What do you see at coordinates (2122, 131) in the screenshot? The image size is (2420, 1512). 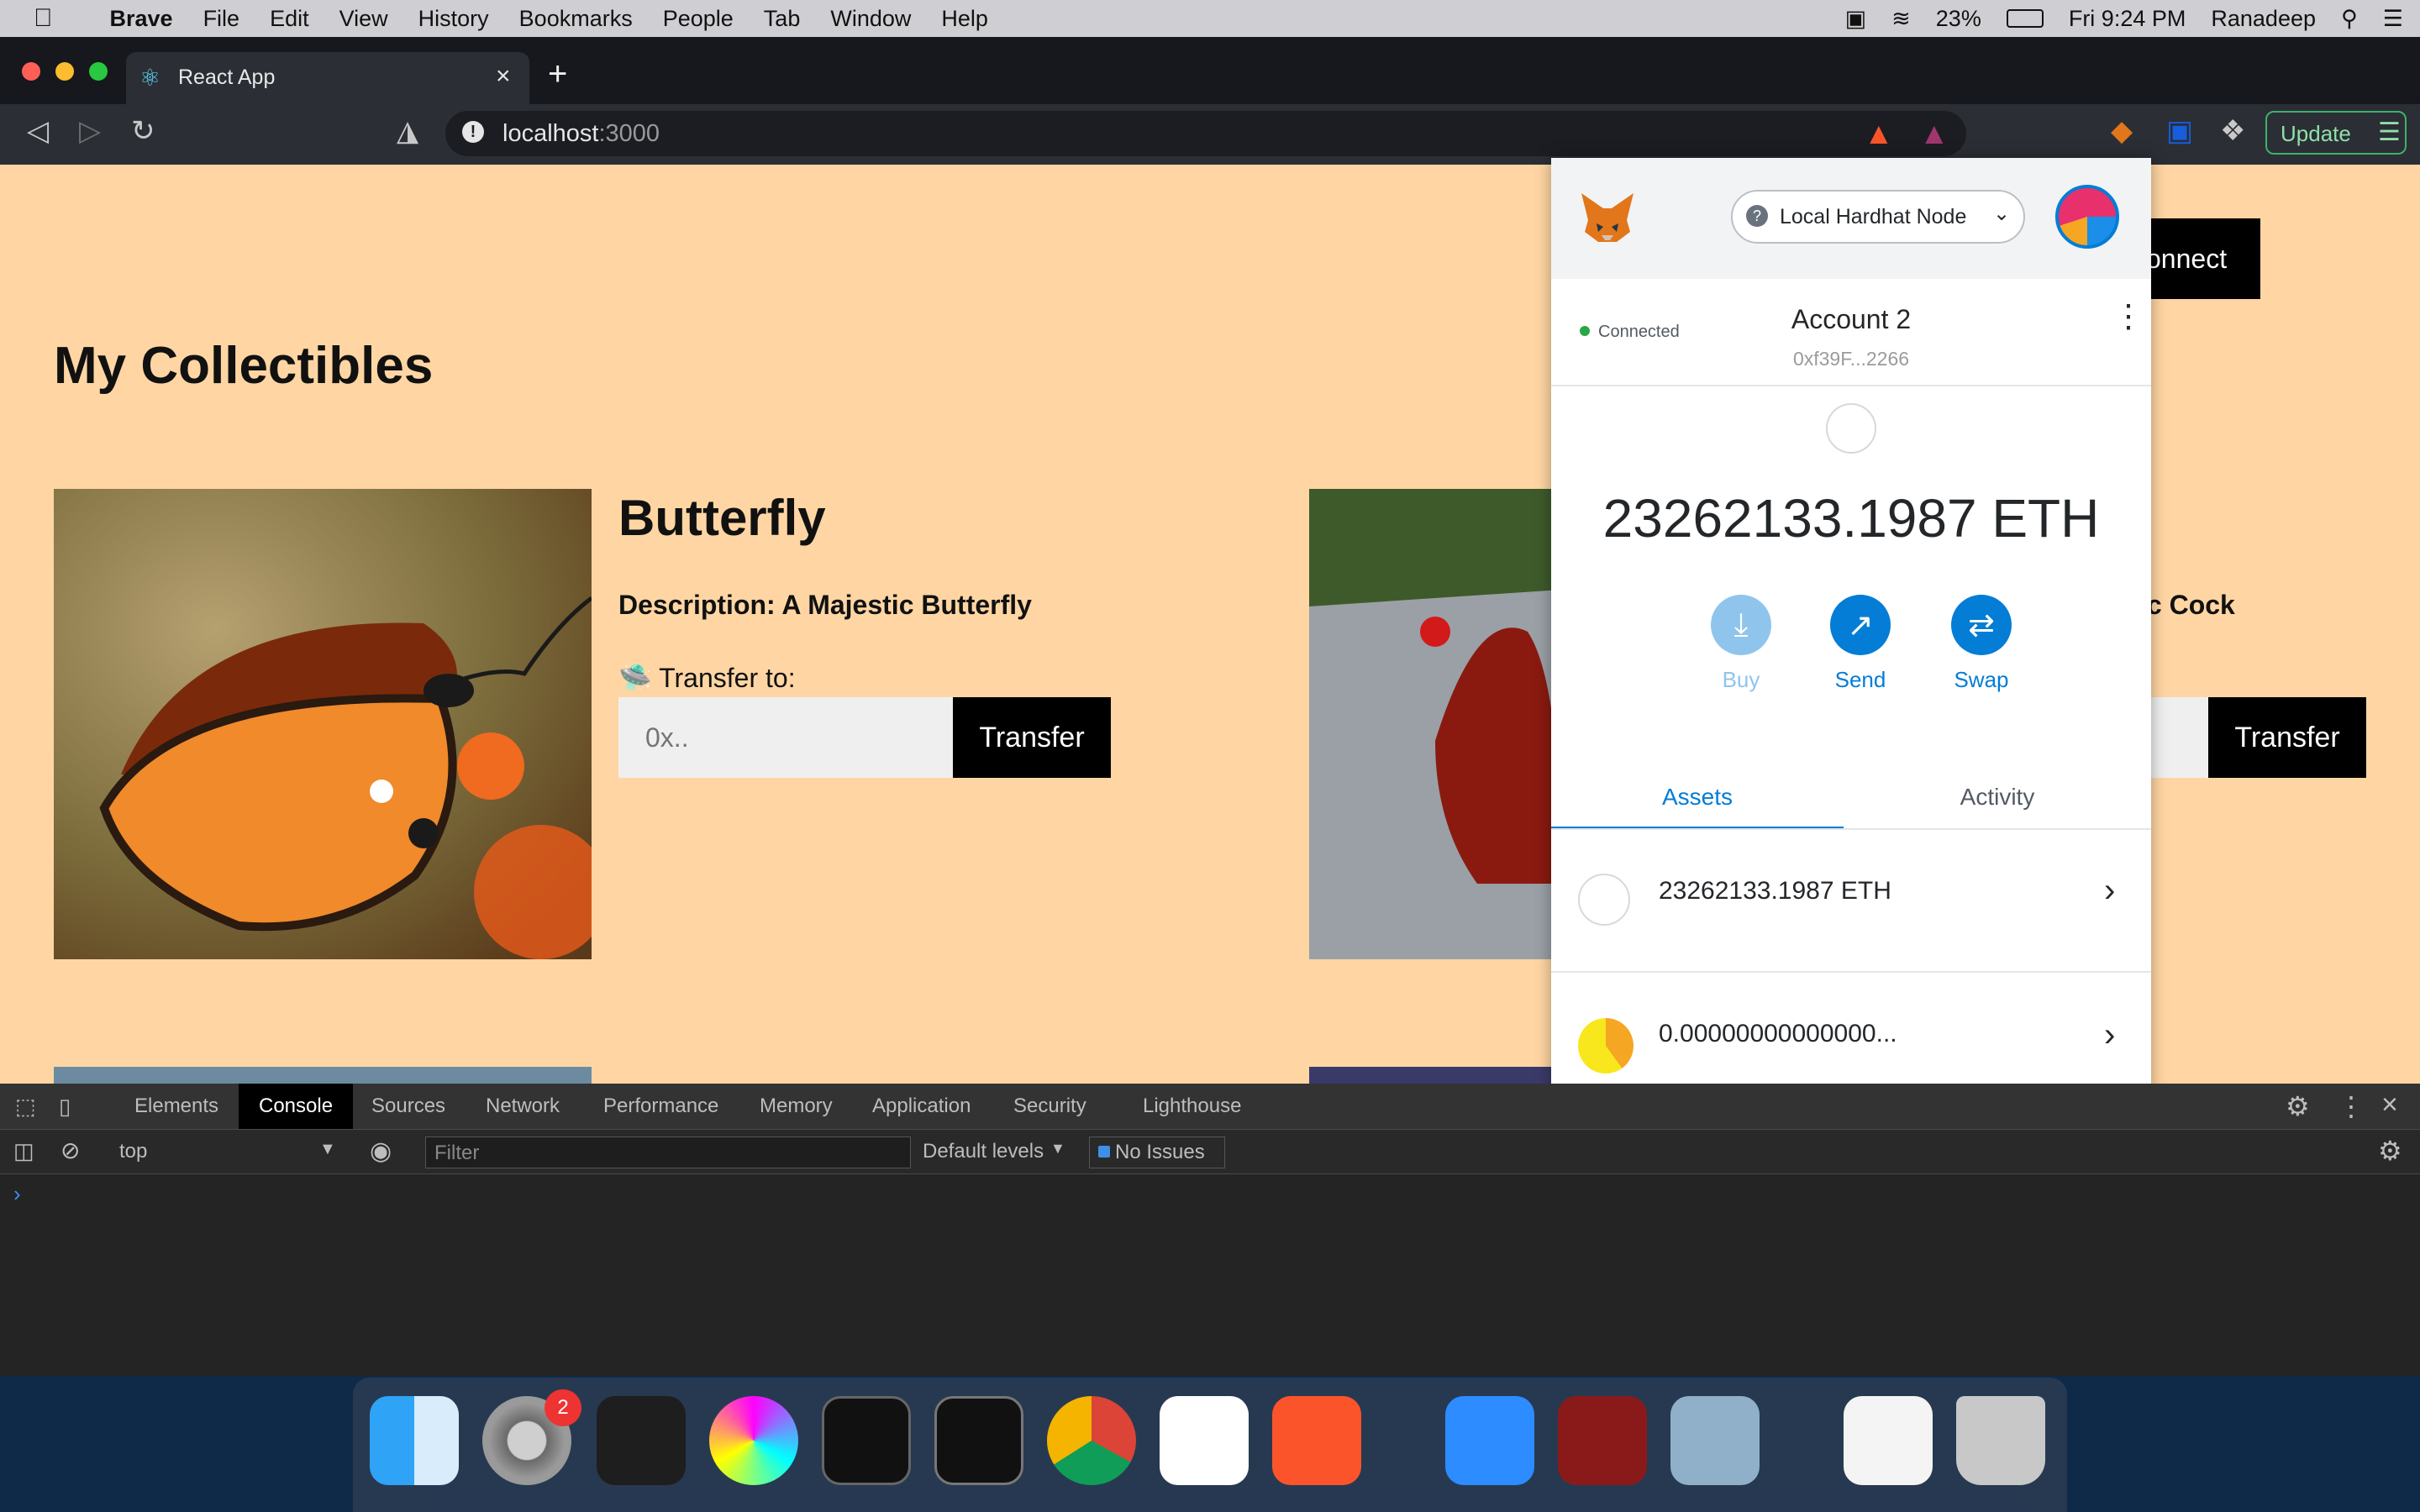 I see `metamask-extension-icon: ◆` at bounding box center [2122, 131].